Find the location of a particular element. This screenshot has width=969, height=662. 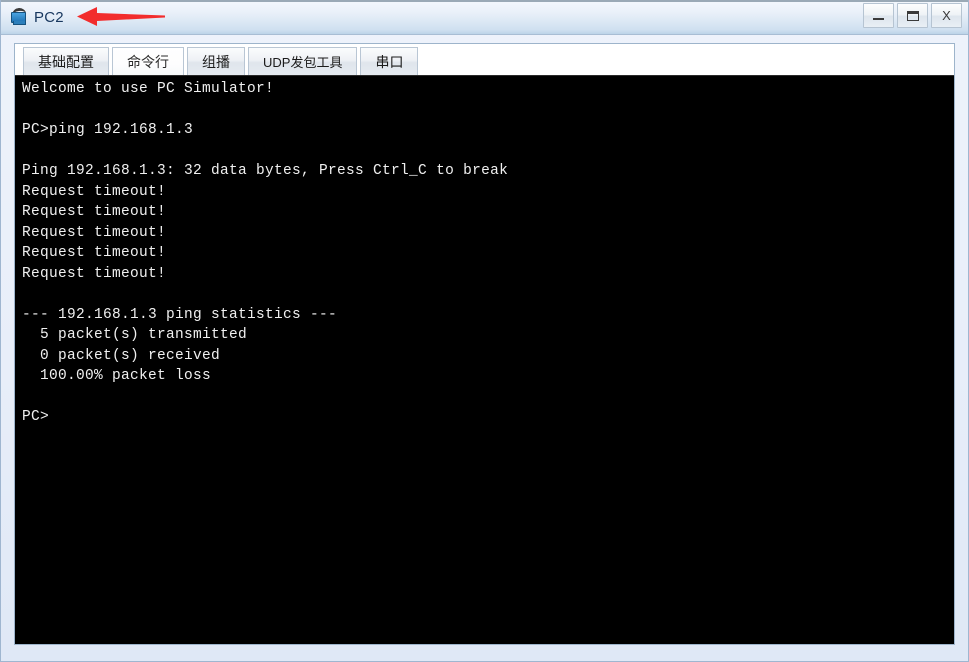

window-titlebar: PC2 X is located at coordinates (484, 17).